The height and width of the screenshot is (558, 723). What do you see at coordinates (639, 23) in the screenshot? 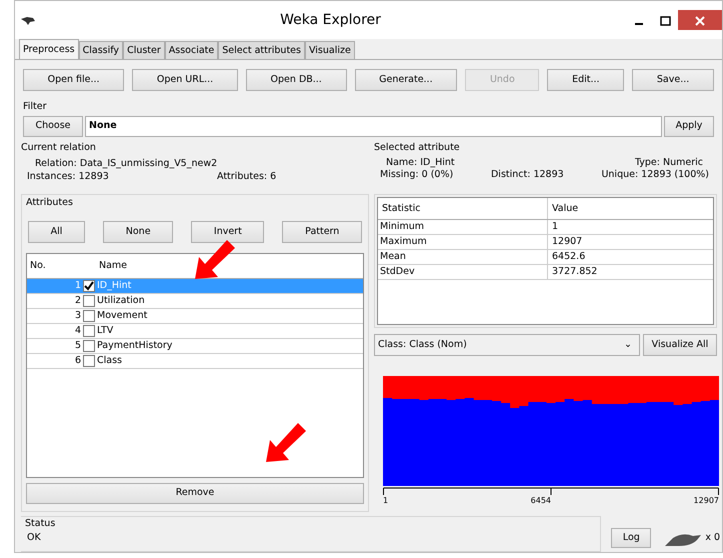
I see `minimize-icon` at bounding box center [639, 23].